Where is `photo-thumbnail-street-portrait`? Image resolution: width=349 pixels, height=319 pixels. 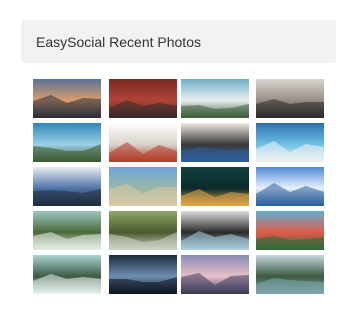
photo-thumbnail-street-portrait is located at coordinates (290, 98).